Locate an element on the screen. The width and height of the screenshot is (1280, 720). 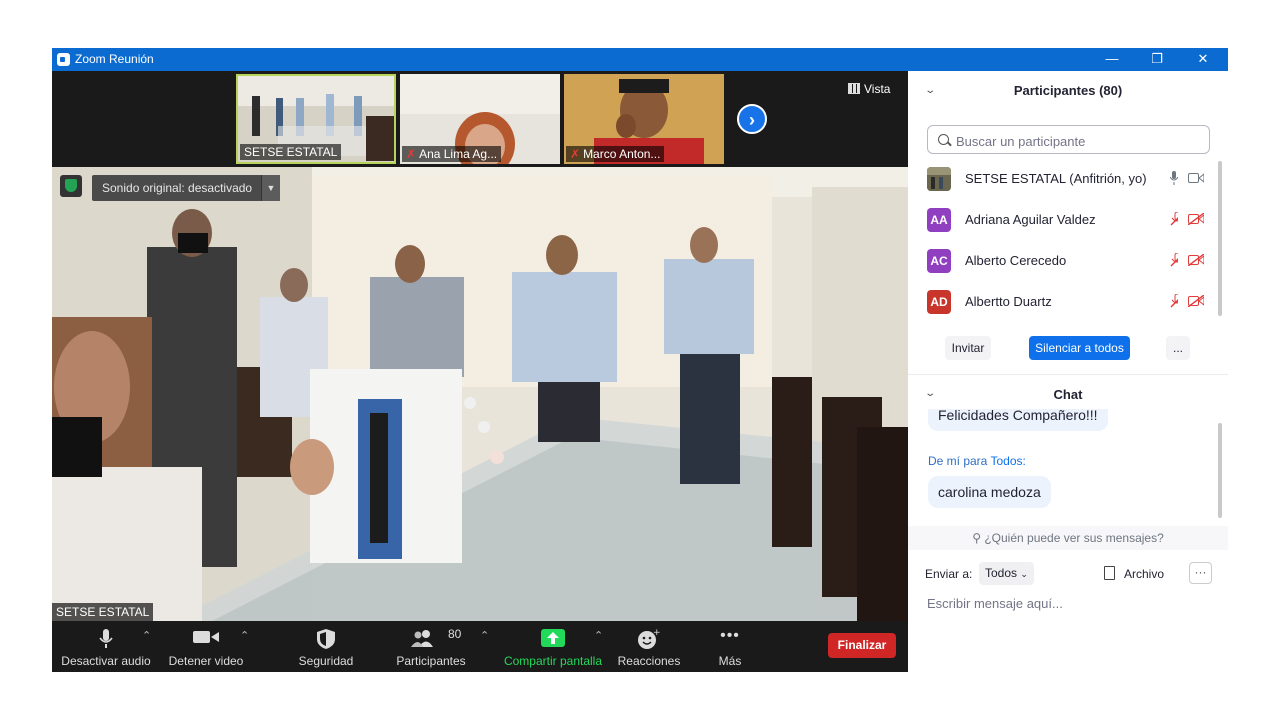
window-title: Zoom Reunión is located at coordinates (114, 59).